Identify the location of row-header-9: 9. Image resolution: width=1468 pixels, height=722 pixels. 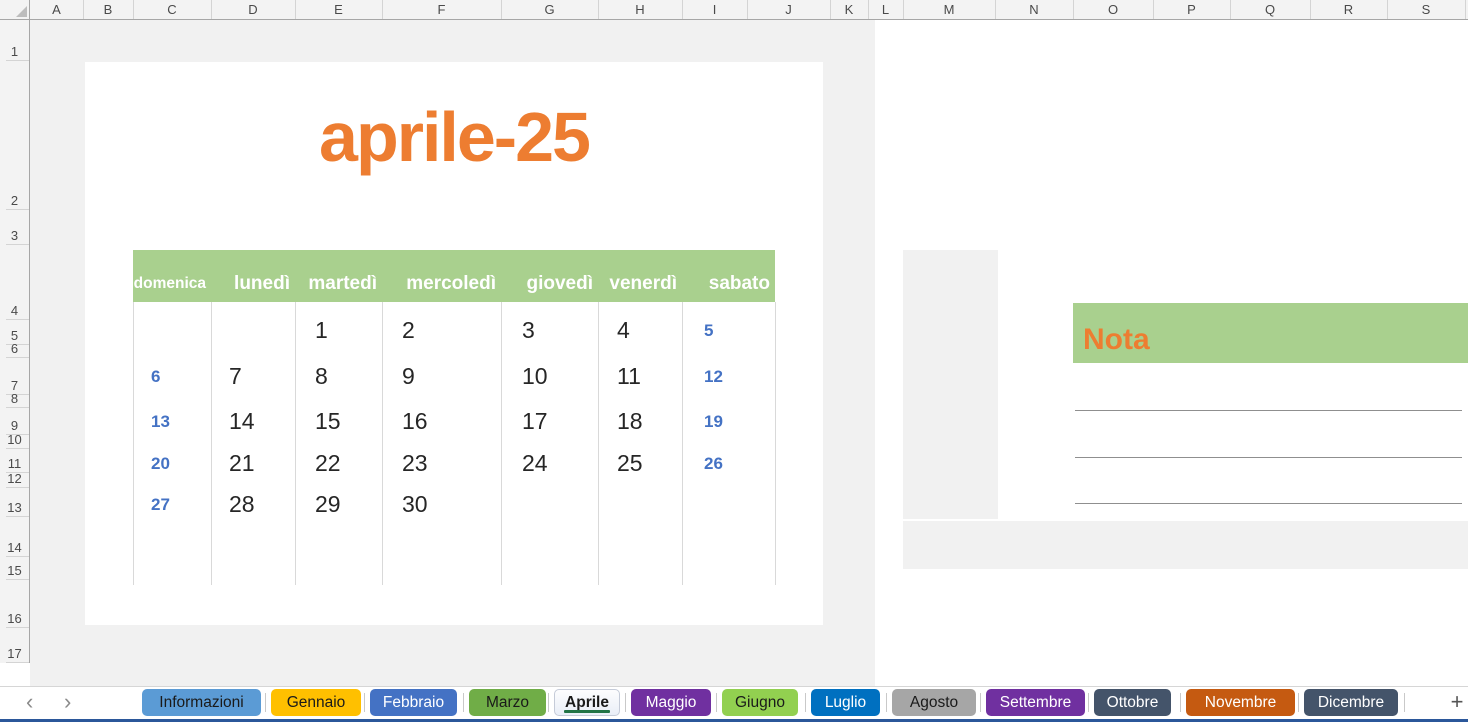
(14, 425).